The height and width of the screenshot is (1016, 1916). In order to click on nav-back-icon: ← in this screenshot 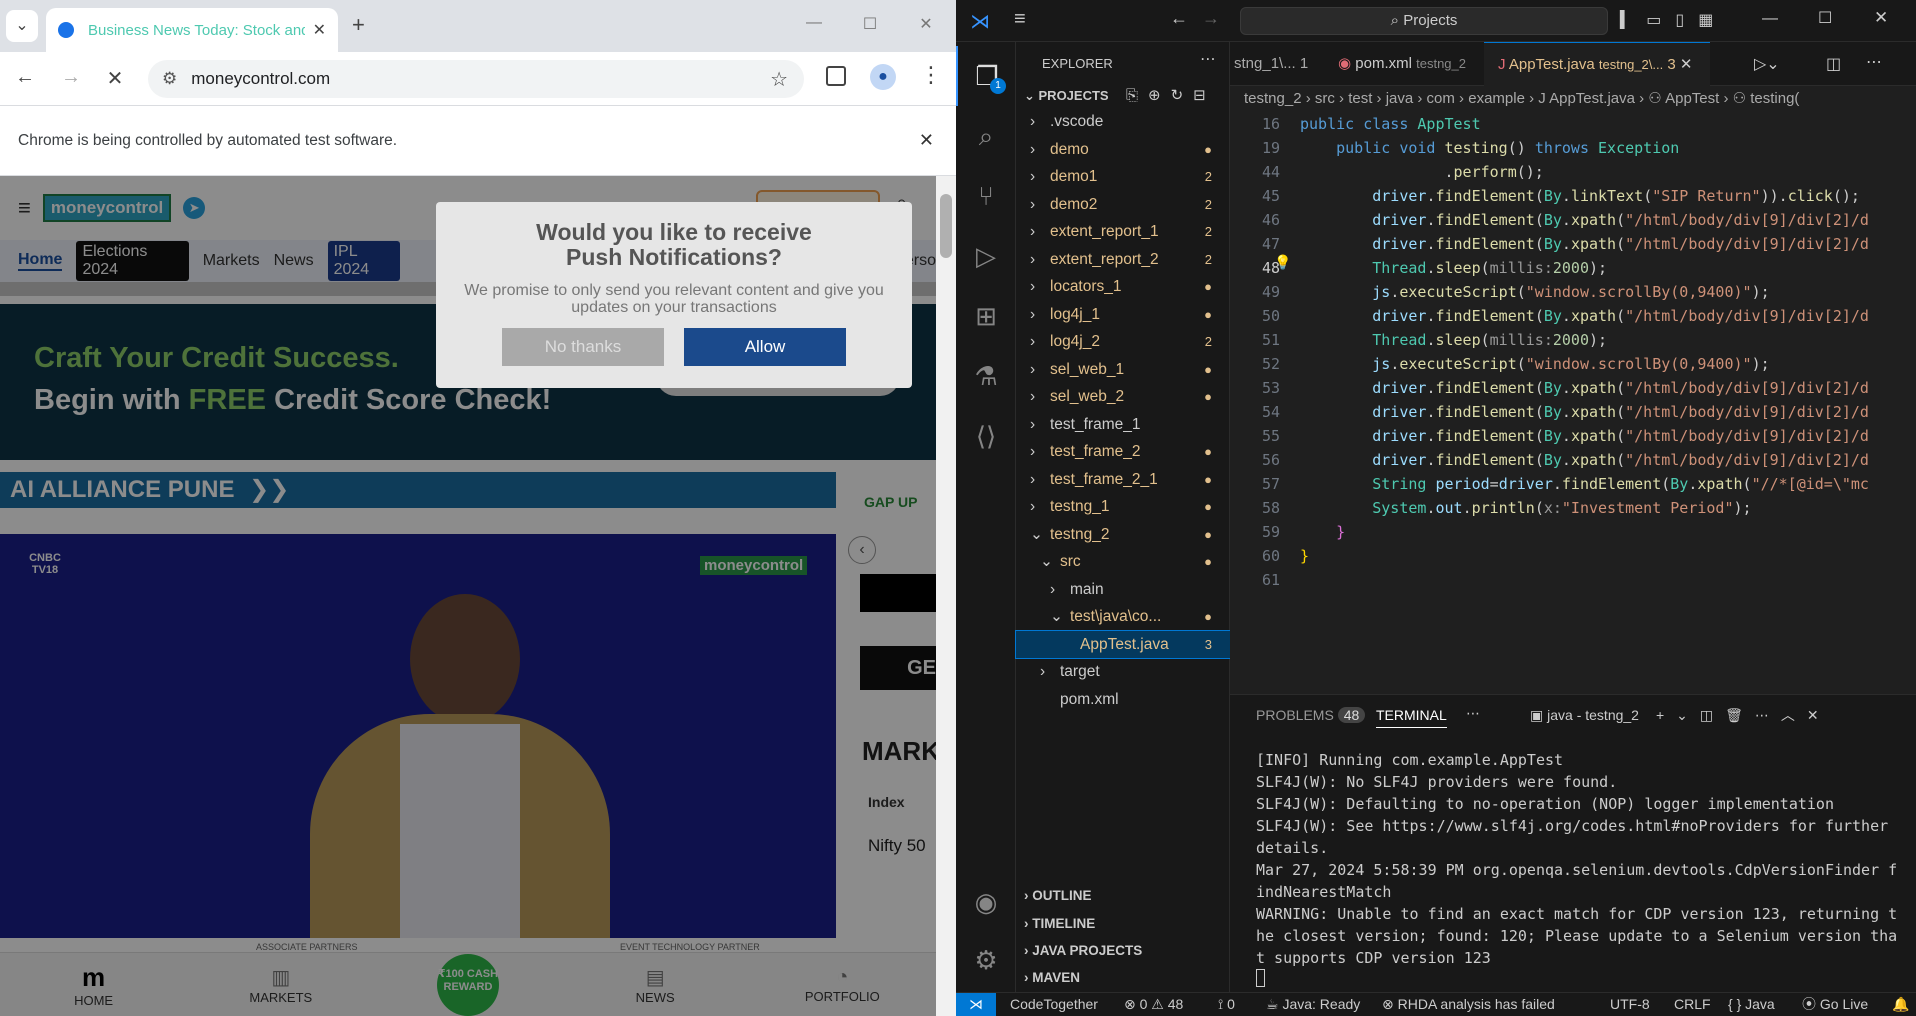, I will do `click(1179, 18)`.